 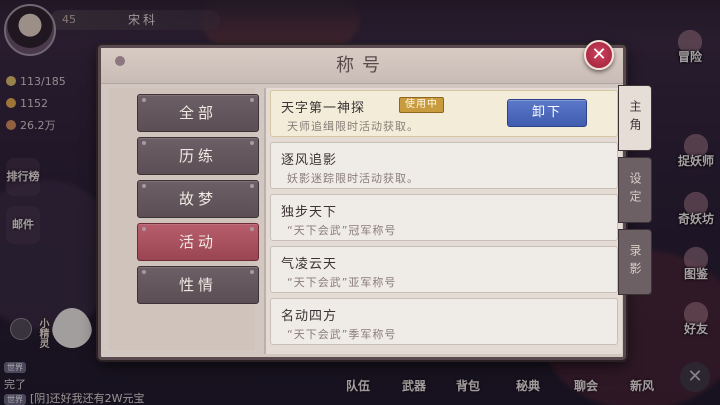 I want to click on side-tab-strip: 主角 设定 录影, so click(x=635, y=195).